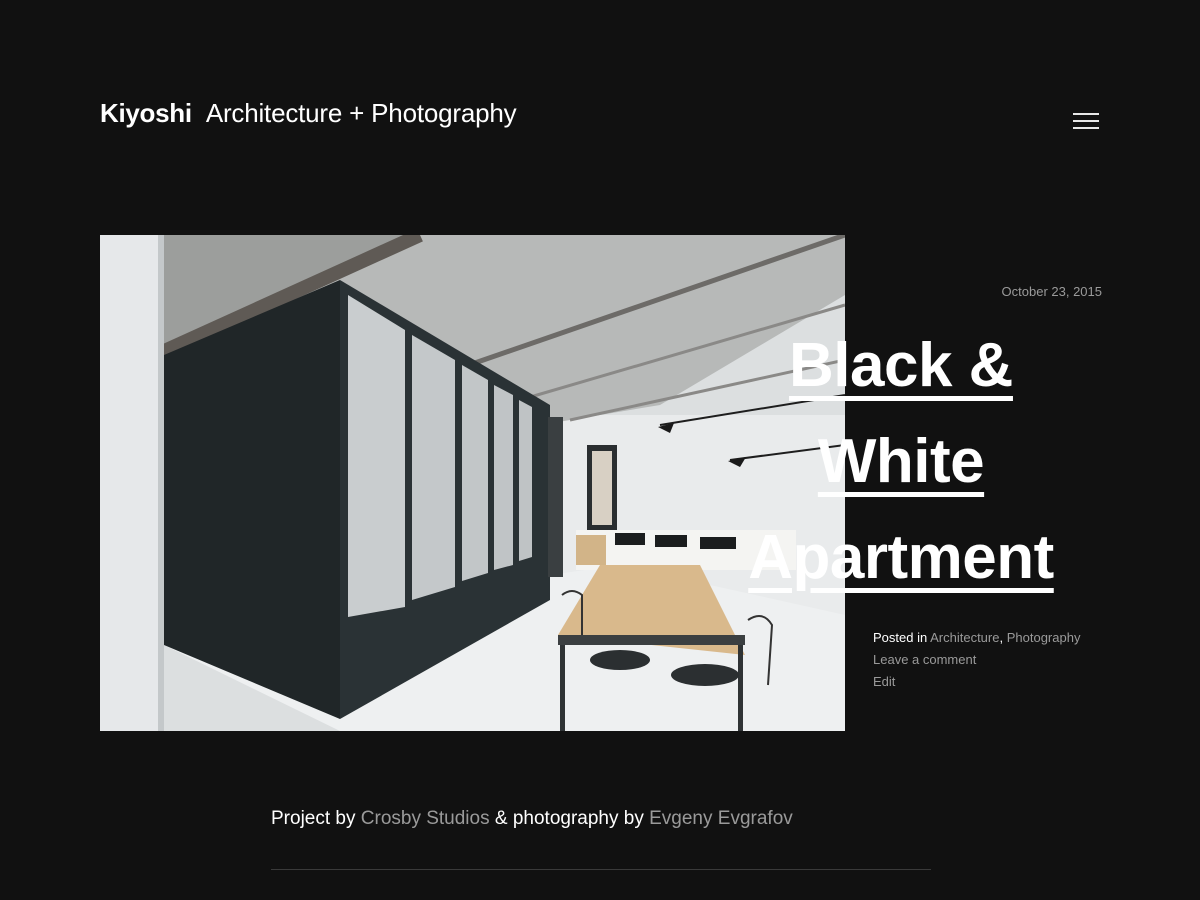 The image size is (1200, 900). Describe the element at coordinates (1044, 637) in the screenshot. I see `category-photography-link: Photography` at that location.